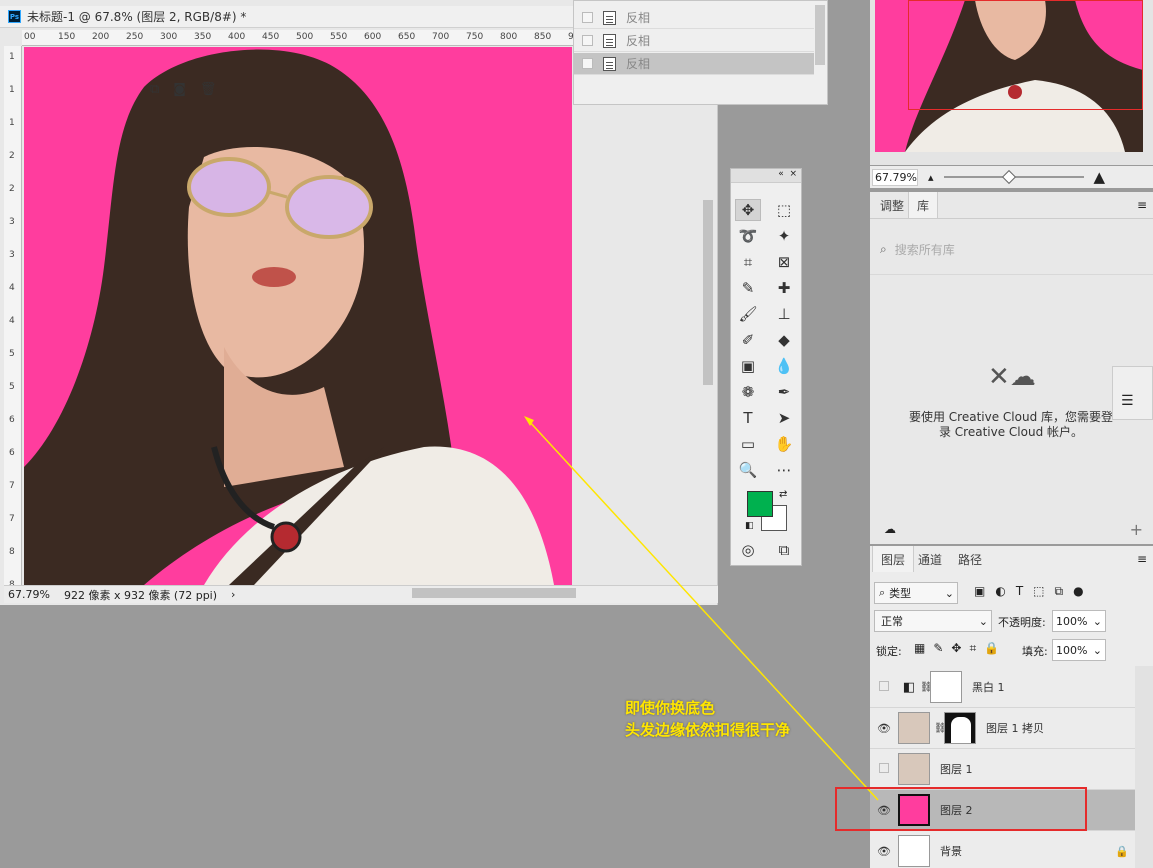 Image resolution: width=1153 pixels, height=868 pixels. I want to click on layer-row: 👁 背景 🔒, so click(1002, 849).